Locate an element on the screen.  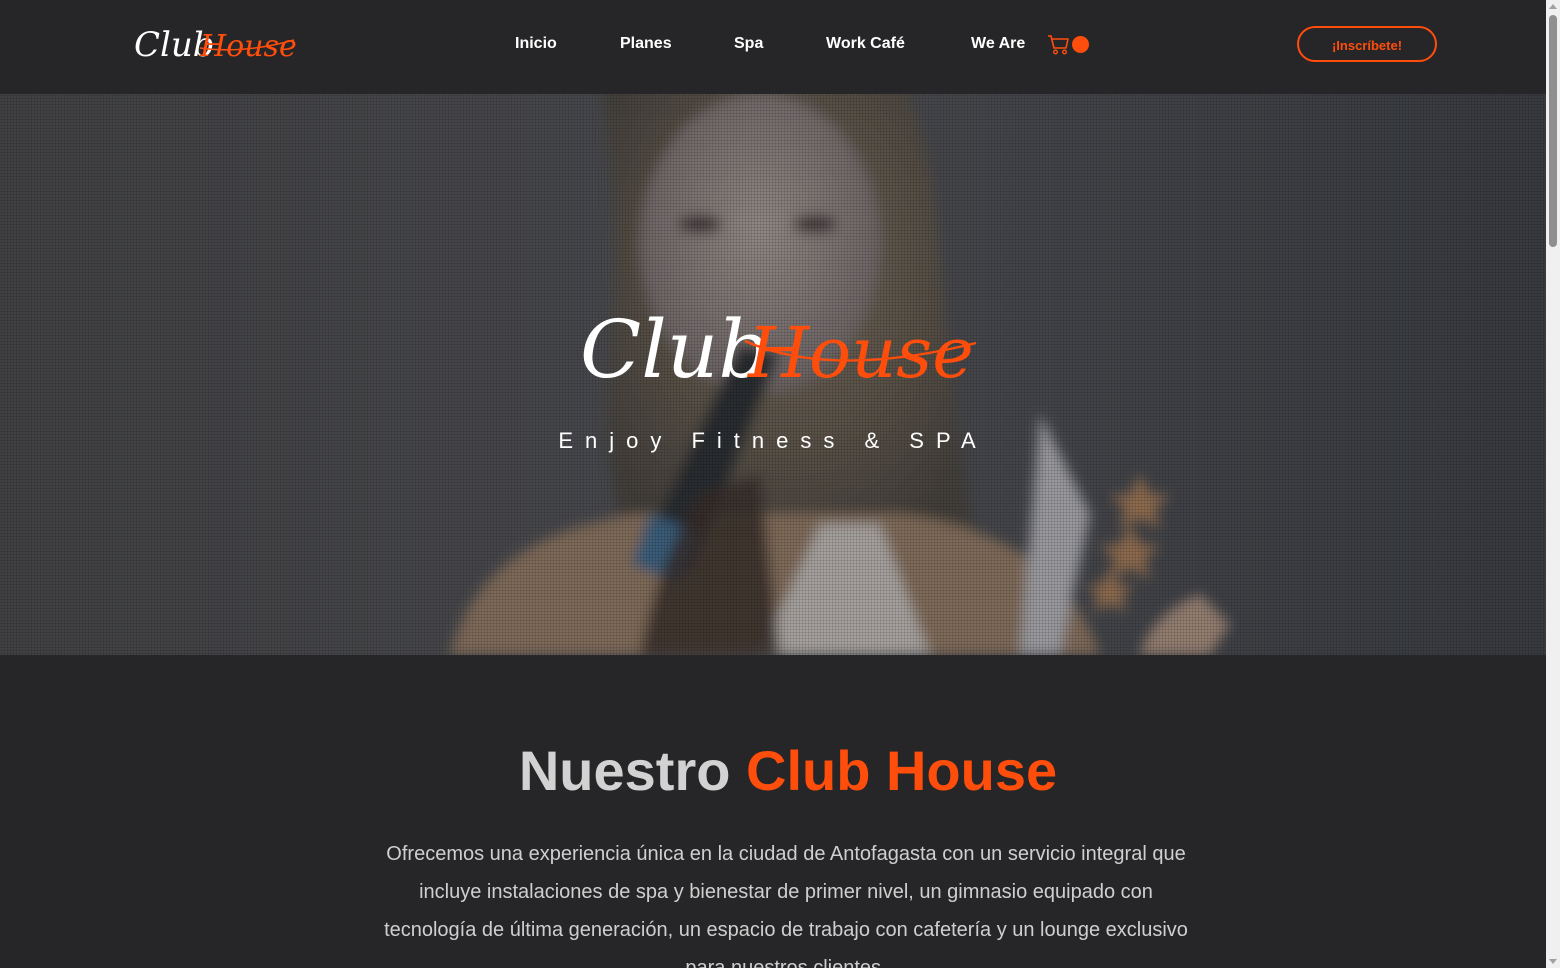
signup-button: ¡Inscríbete! is located at coordinates (1367, 44).